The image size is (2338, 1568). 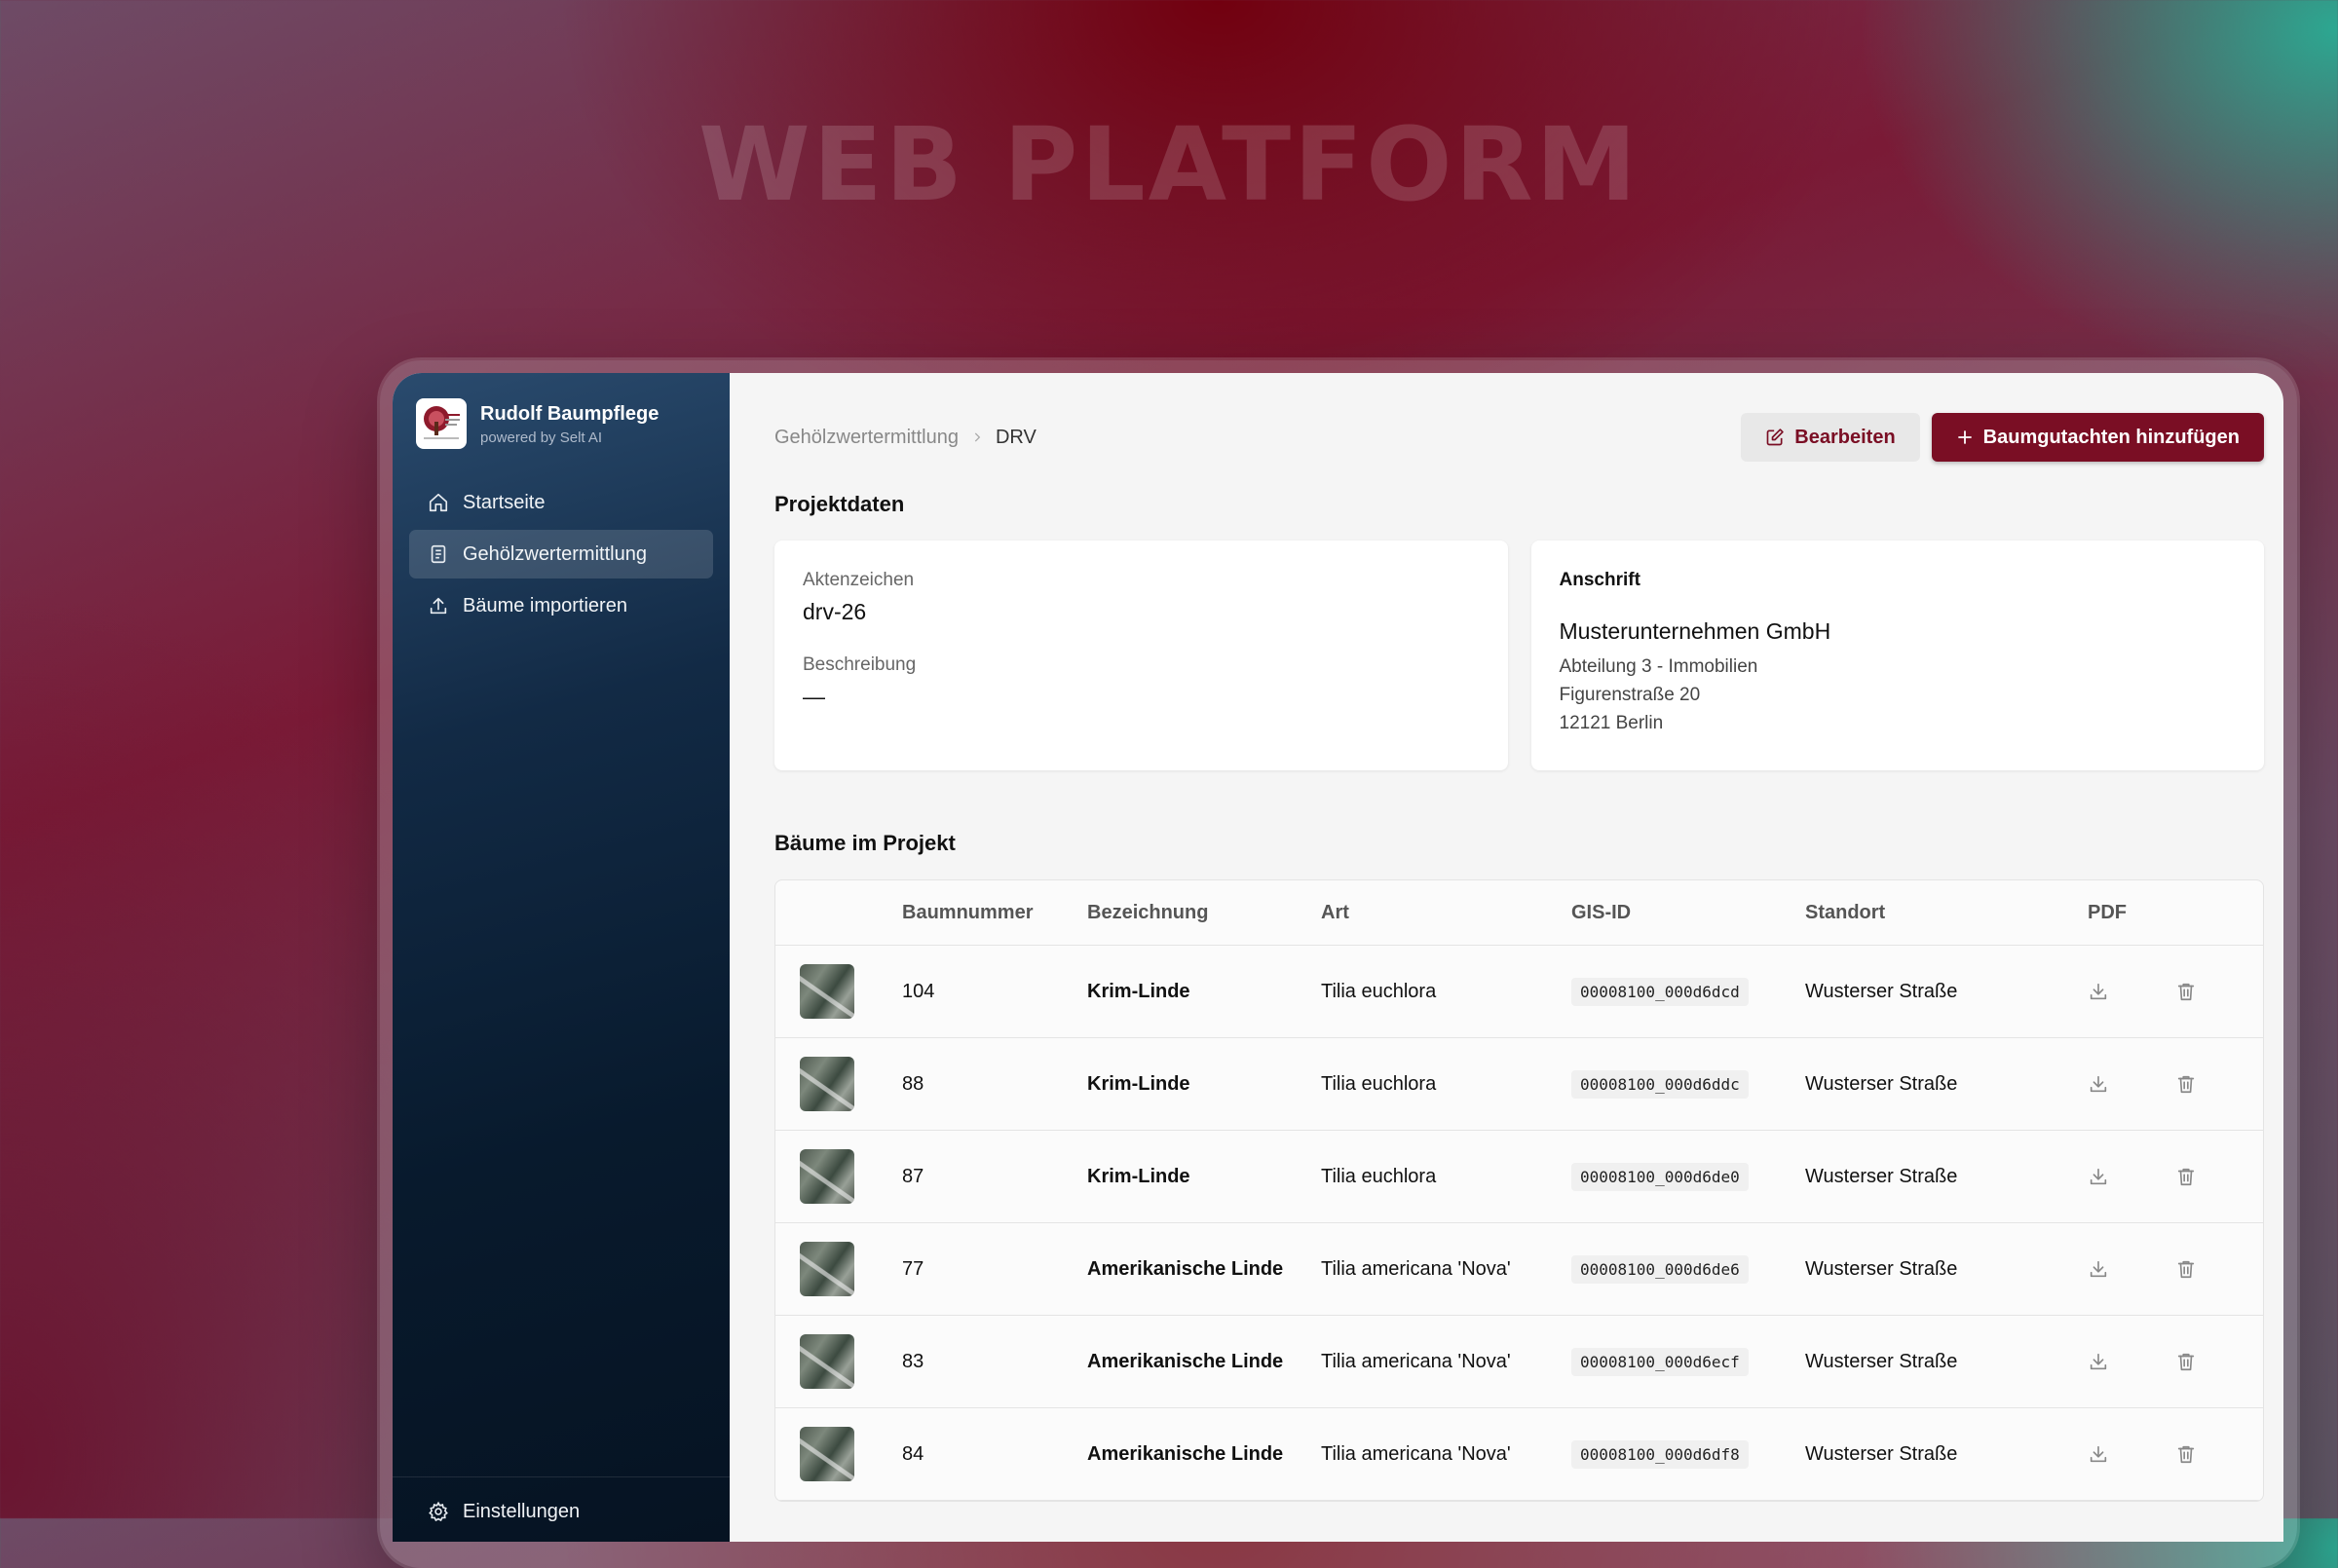 I want to click on cell-gis-id: 00008100_000d6ddc, so click(x=1660, y=1084).